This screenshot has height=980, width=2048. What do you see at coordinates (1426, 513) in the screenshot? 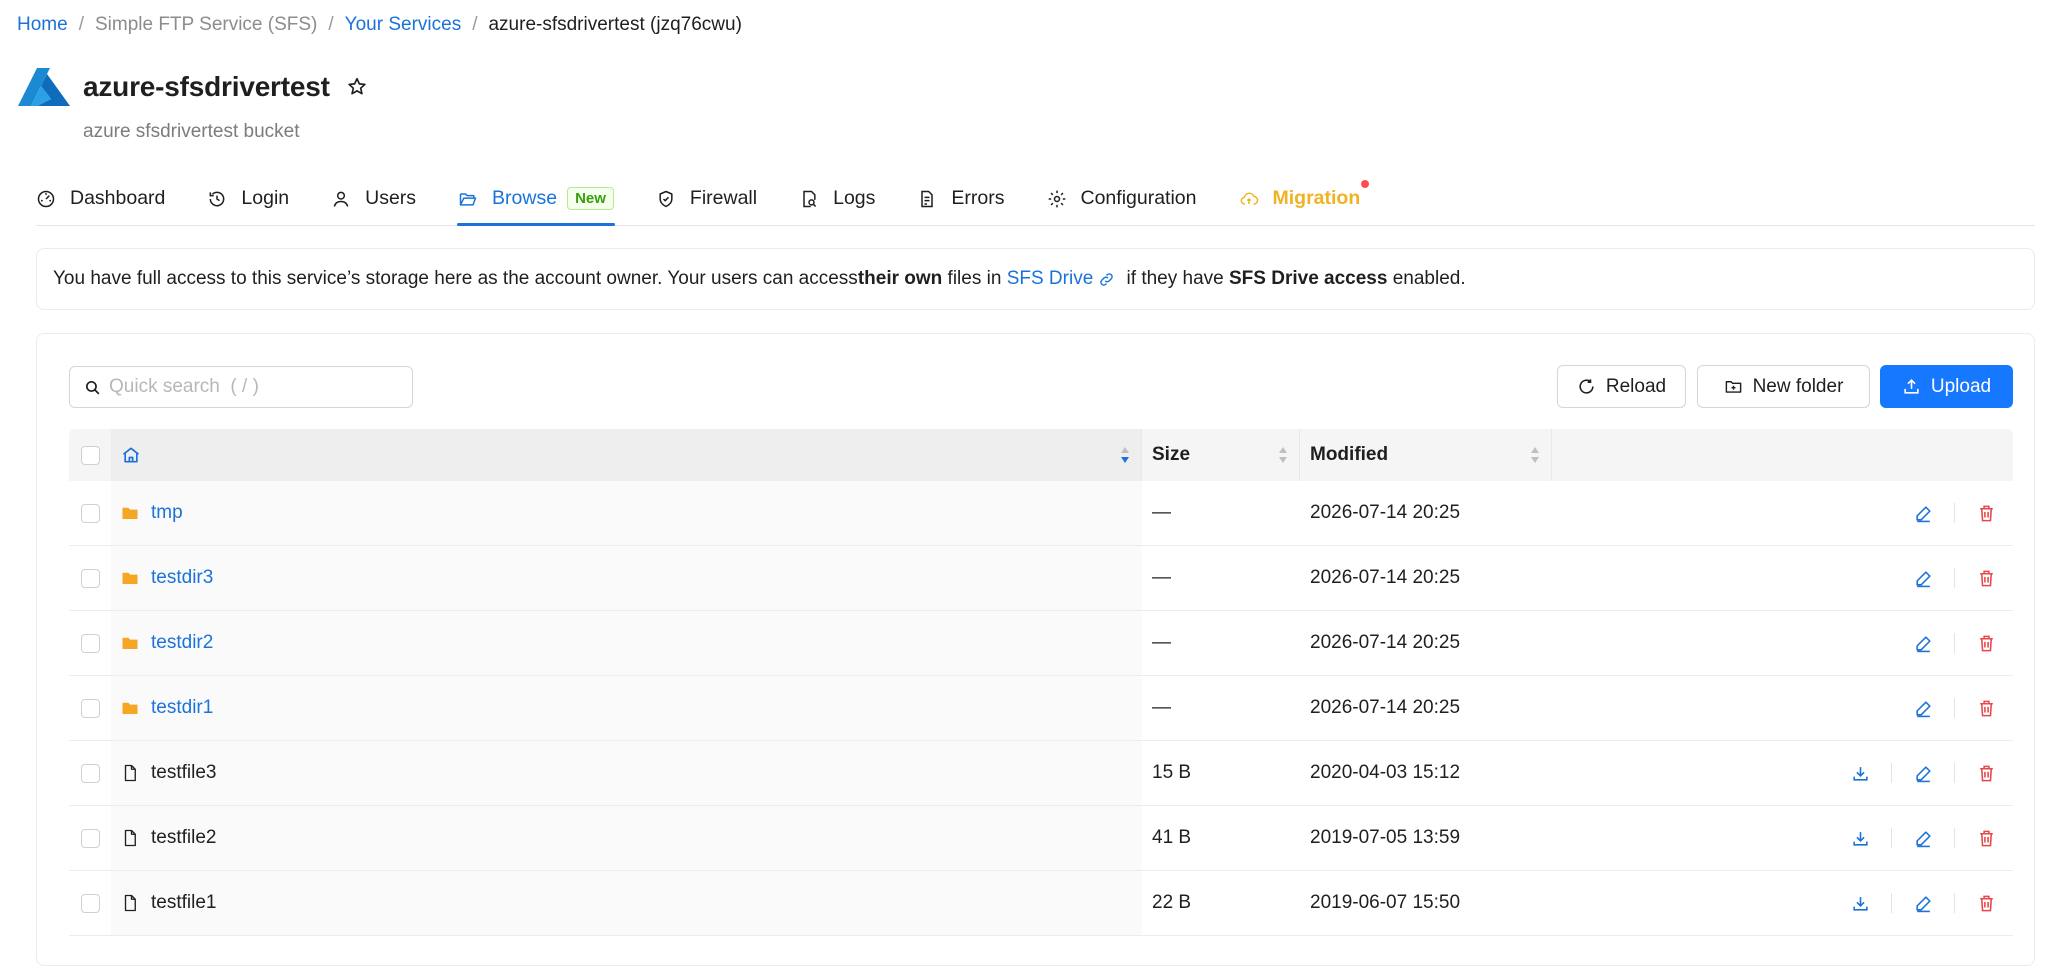
I see `modified-cell: 2026-07-14 20:25` at bounding box center [1426, 513].